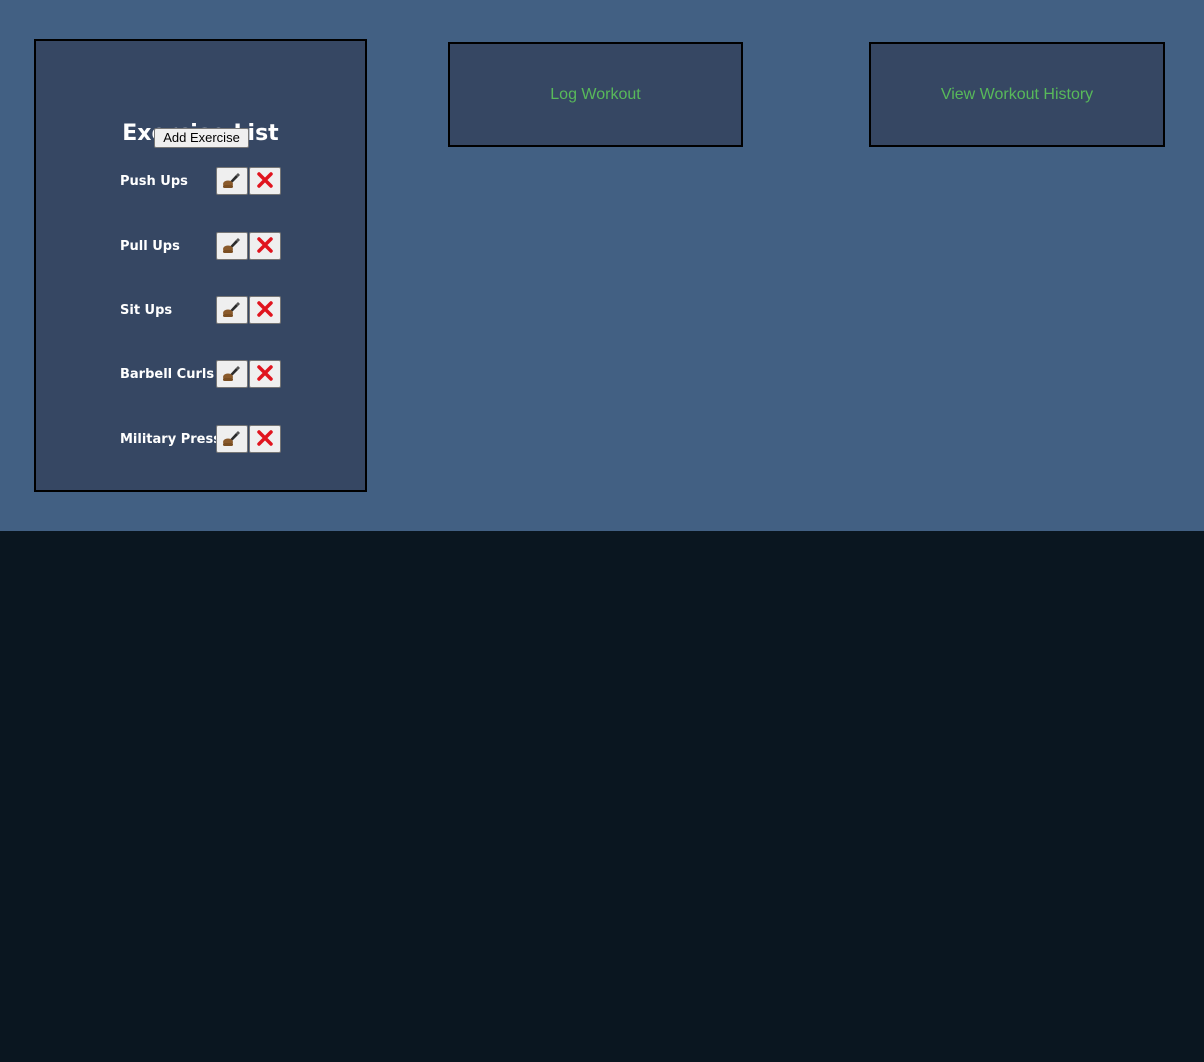 The height and width of the screenshot is (1062, 1204). I want to click on exercise-row: Push Ups, so click(220, 182).